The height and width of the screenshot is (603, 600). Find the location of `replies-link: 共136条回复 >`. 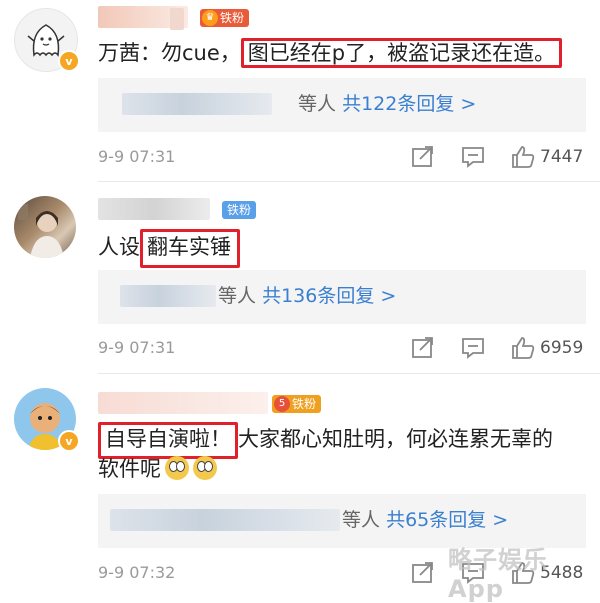

replies-link: 共136条回复 > is located at coordinates (329, 296).